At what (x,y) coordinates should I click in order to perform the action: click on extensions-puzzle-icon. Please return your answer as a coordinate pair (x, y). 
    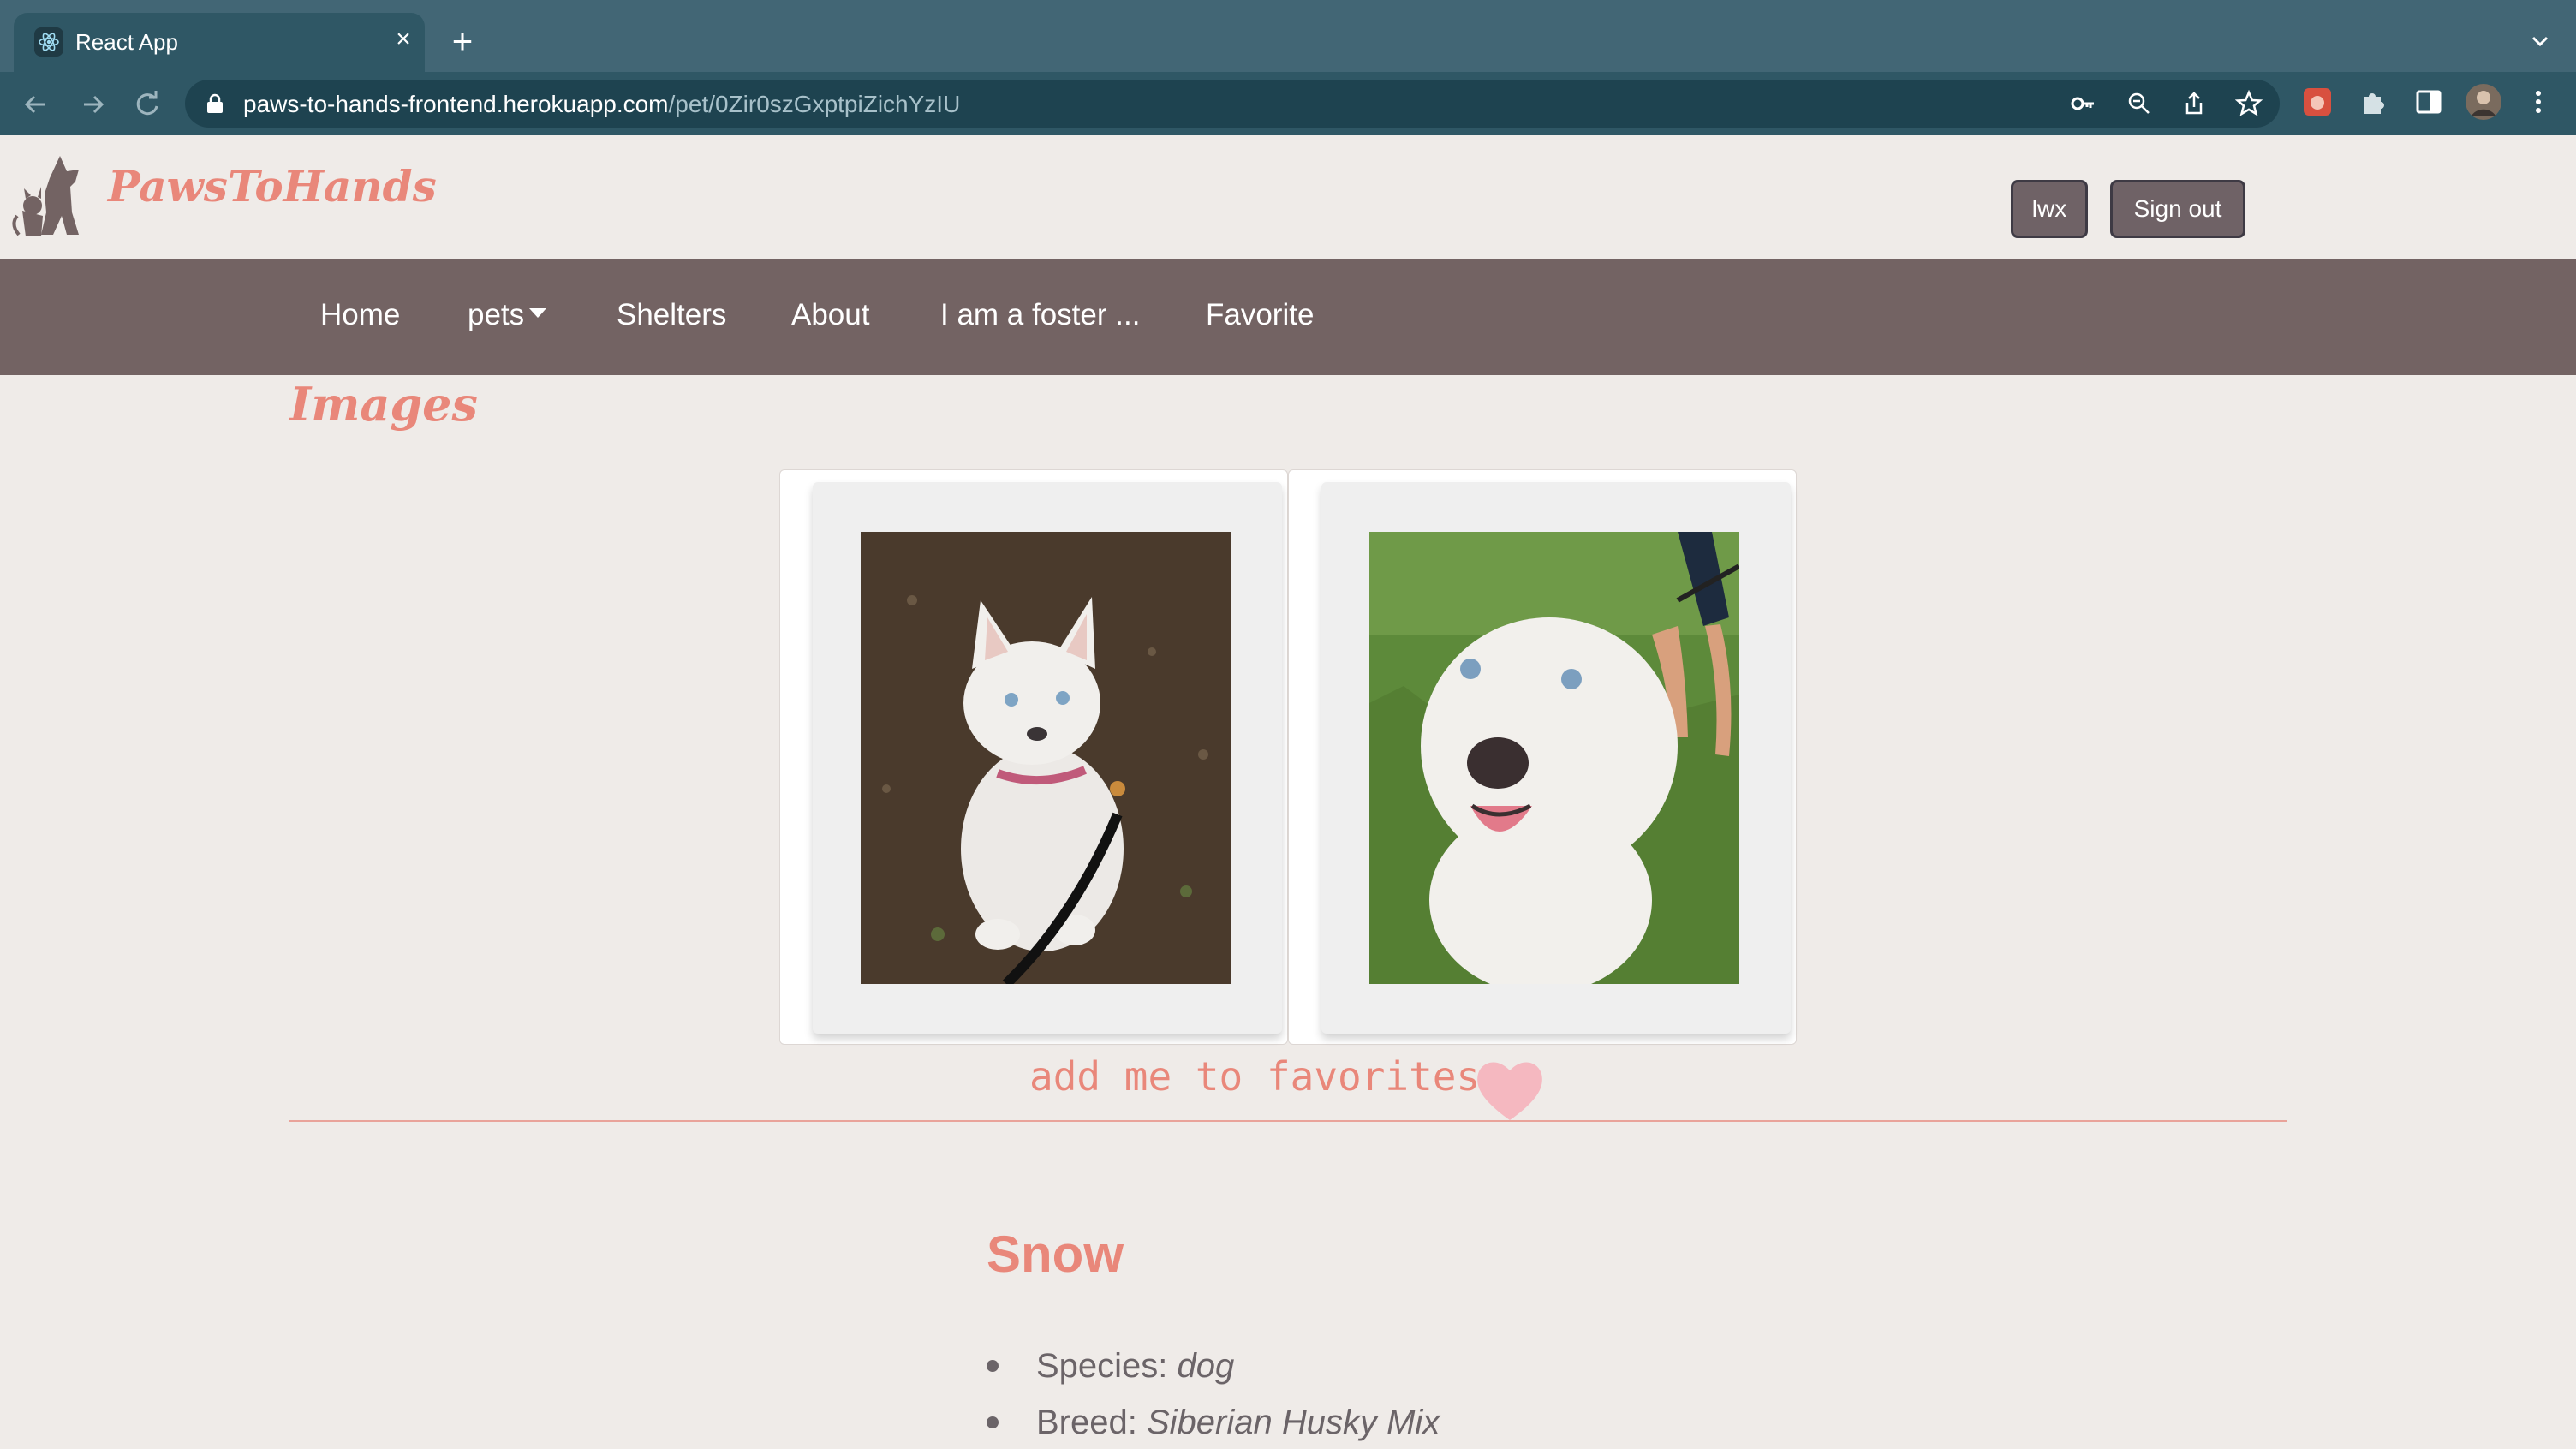
    Looking at the image, I should click on (2374, 102).